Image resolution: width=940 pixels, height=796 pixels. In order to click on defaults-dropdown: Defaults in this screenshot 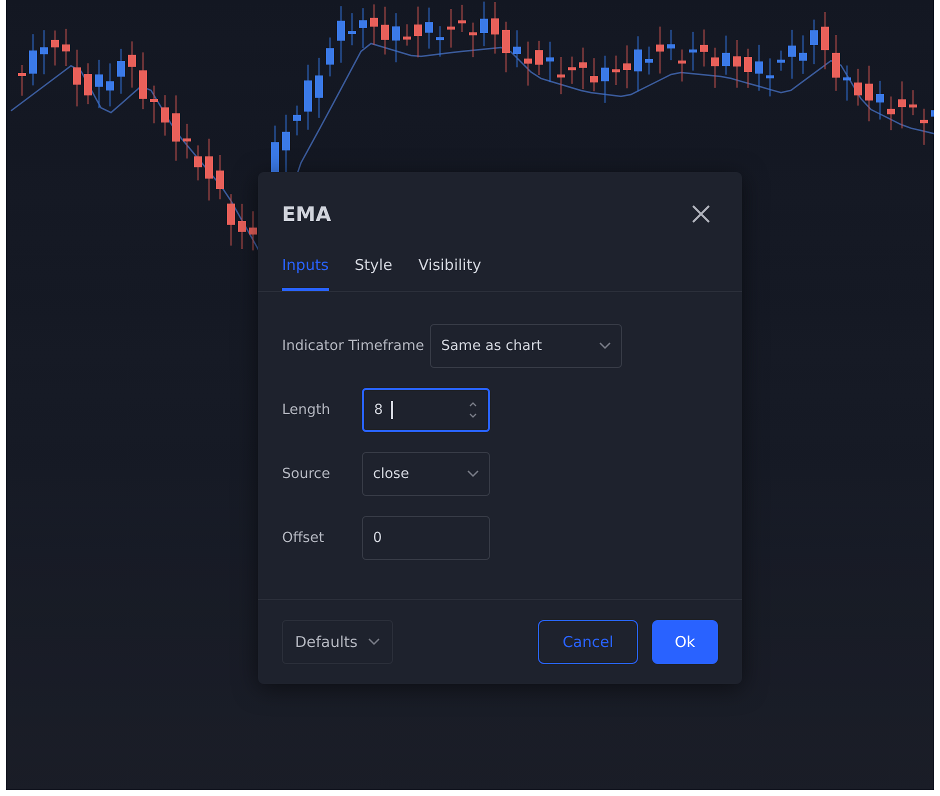, I will do `click(337, 642)`.